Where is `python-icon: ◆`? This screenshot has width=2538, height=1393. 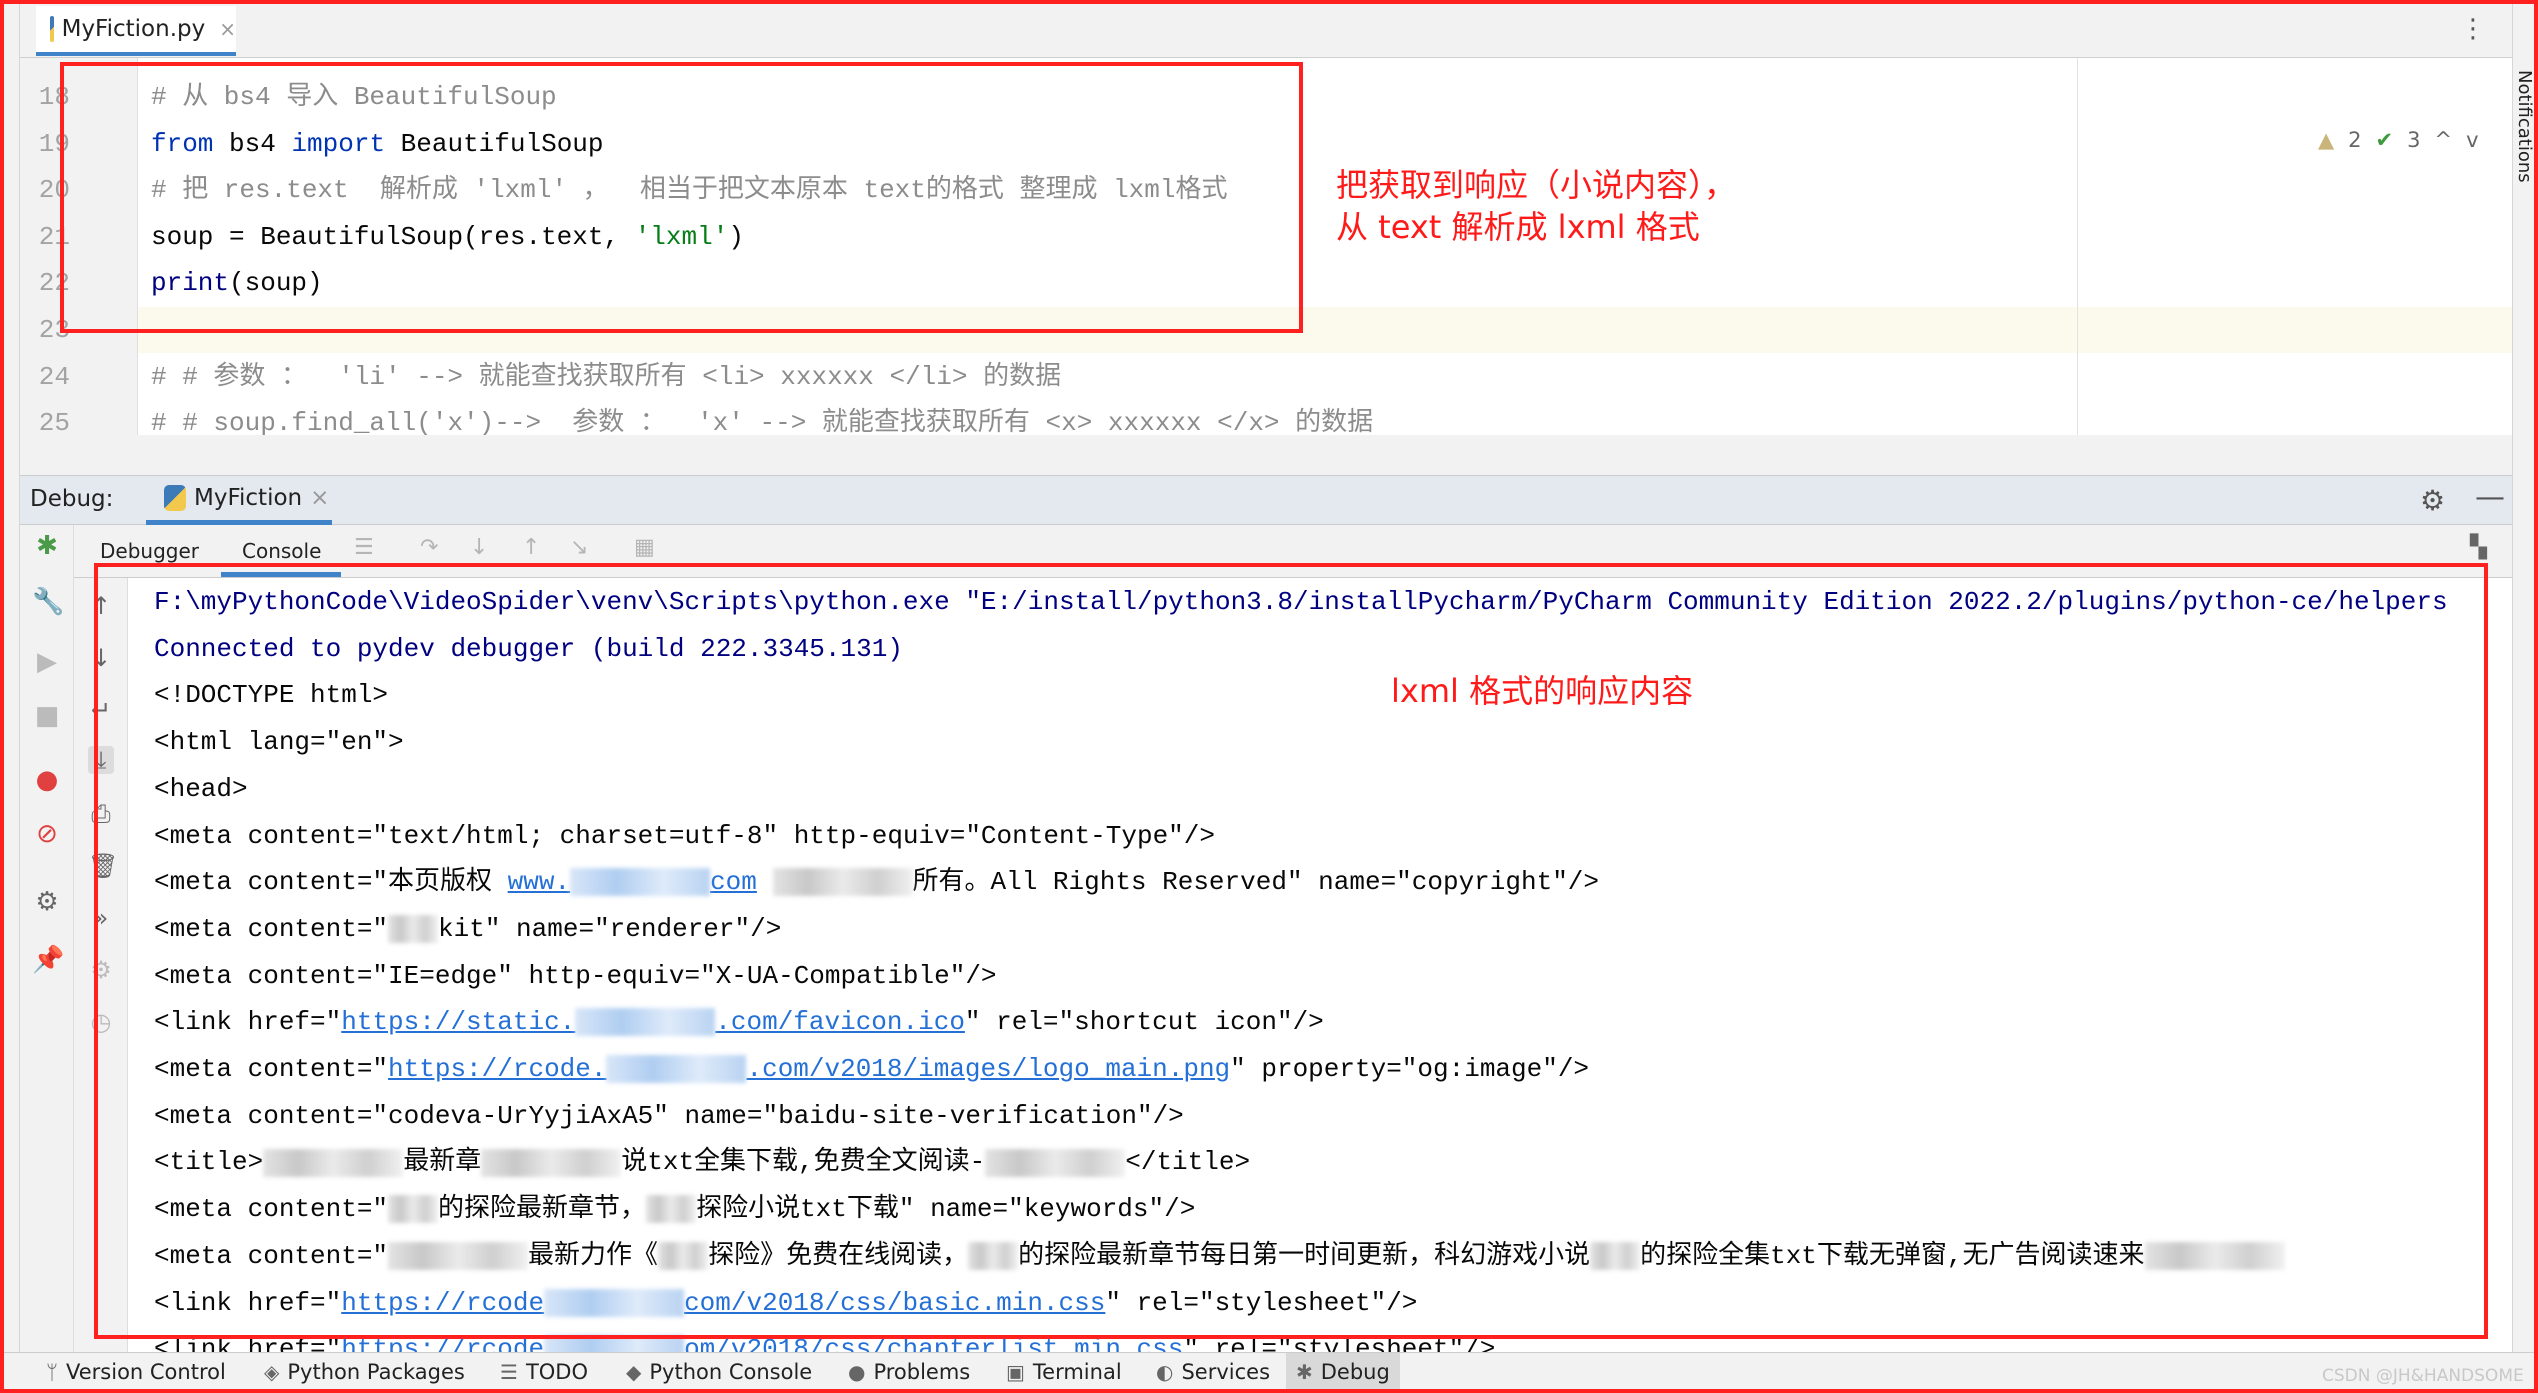 python-icon: ◆ is located at coordinates (634, 1372).